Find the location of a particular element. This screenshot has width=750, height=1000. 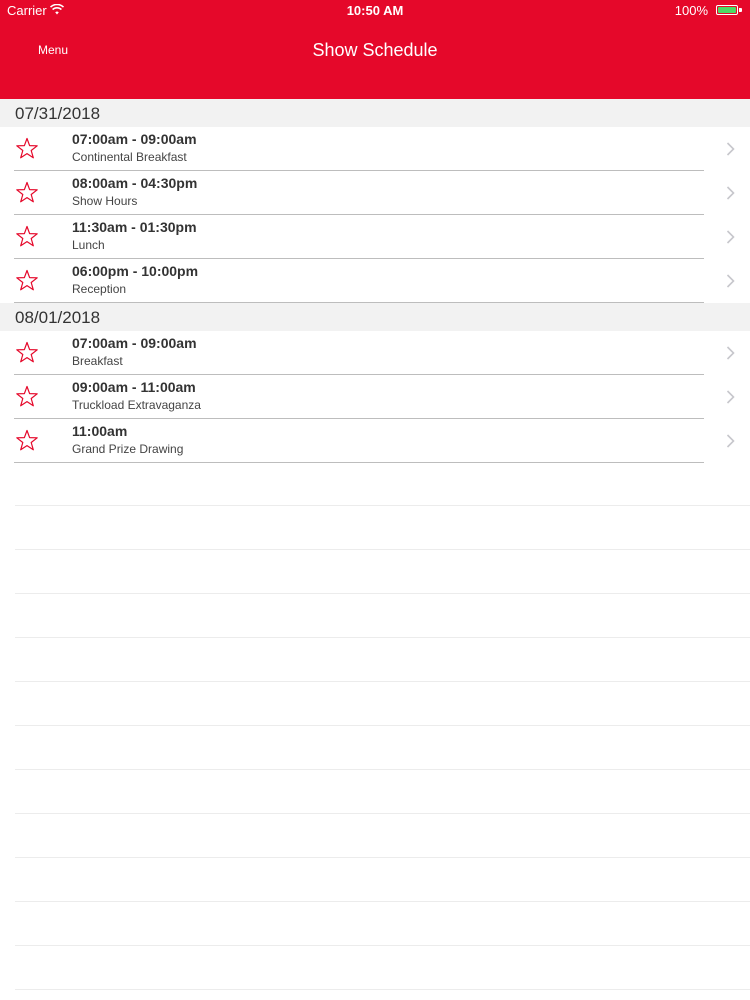

event-title: Grand Prize Drawing is located at coordinates (128, 449).